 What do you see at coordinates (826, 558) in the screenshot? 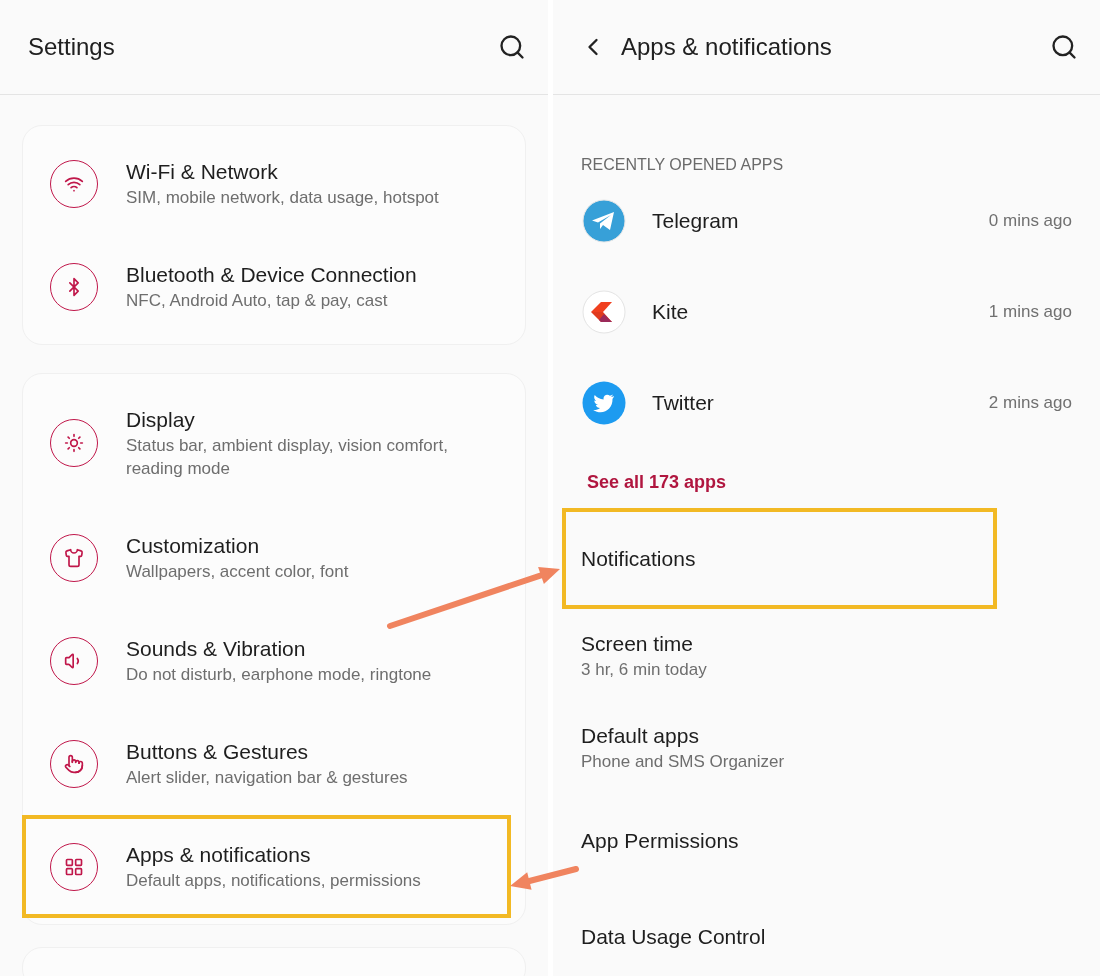
I see `settings-item: Notifications` at bounding box center [826, 558].